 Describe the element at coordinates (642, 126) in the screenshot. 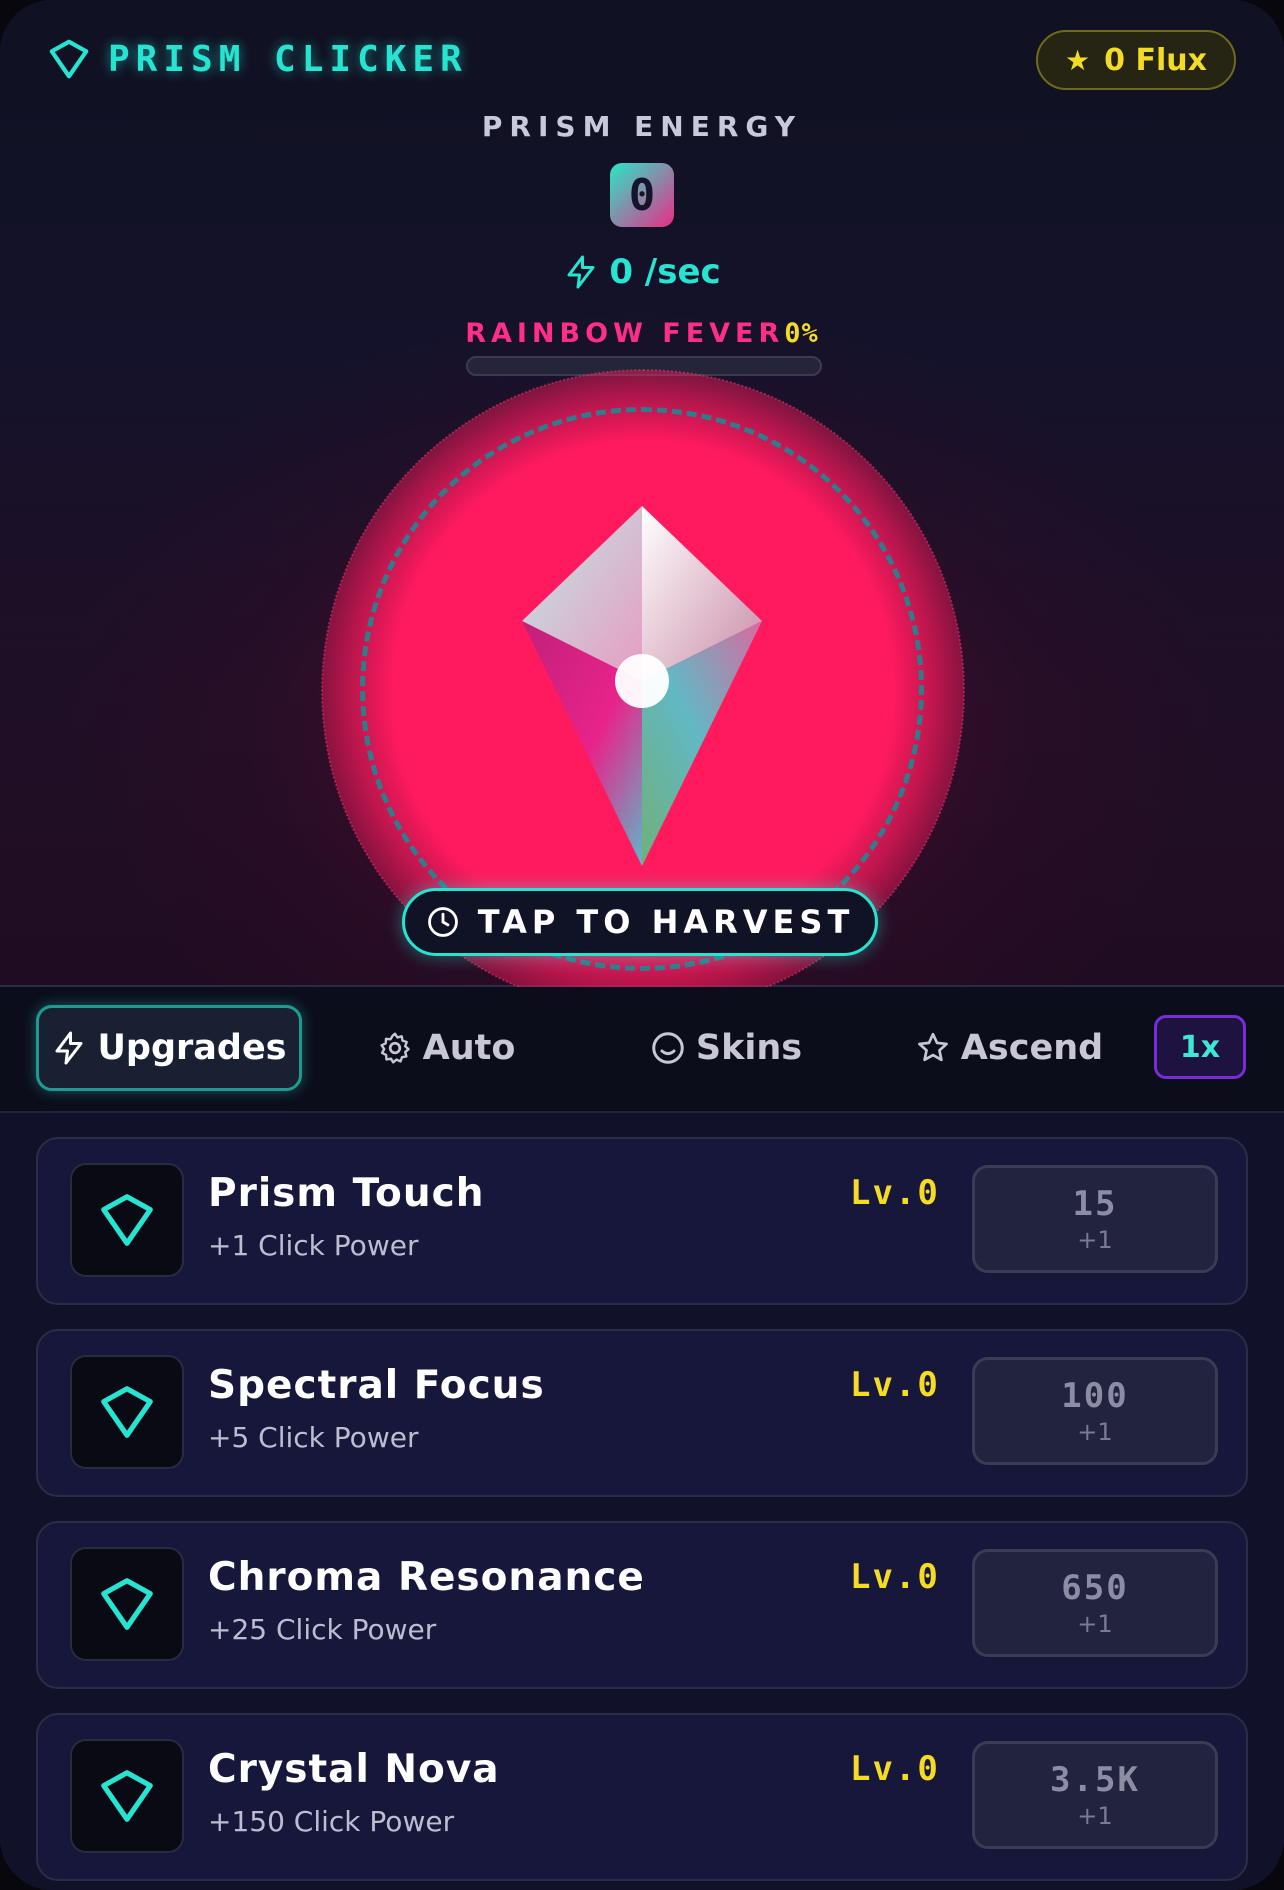

I see `energy-label: PRISM ENERGY` at that location.